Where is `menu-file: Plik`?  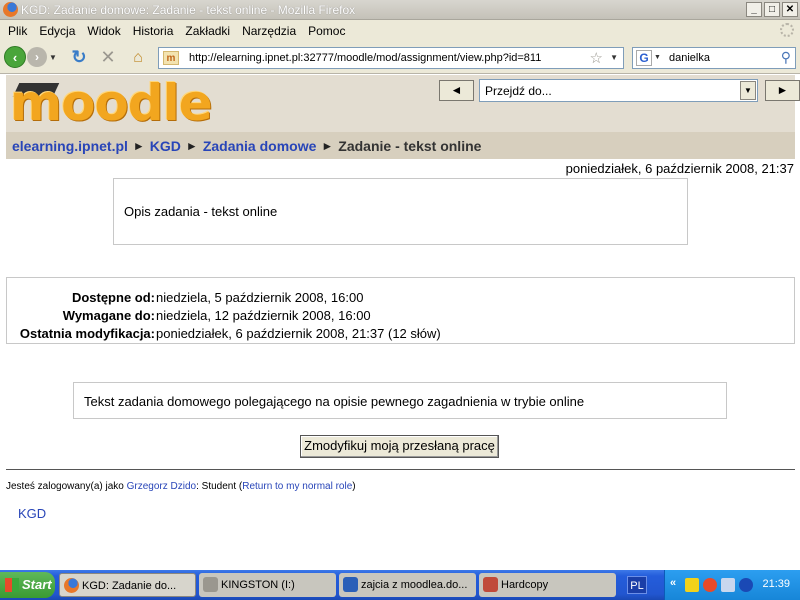 menu-file: Plik is located at coordinates (17, 31).